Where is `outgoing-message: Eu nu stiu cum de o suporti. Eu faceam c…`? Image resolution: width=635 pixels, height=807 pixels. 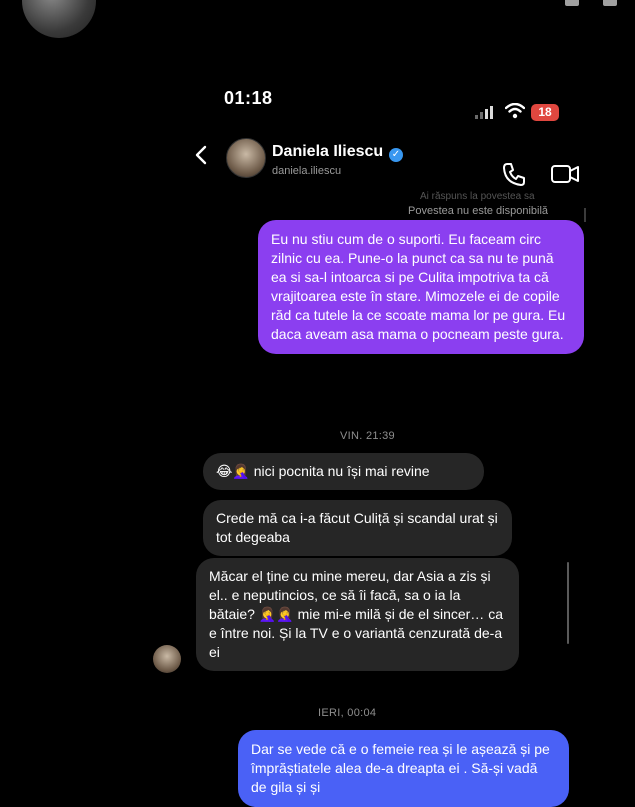 outgoing-message: Eu nu stiu cum de o suporti. Eu faceam c… is located at coordinates (421, 287).